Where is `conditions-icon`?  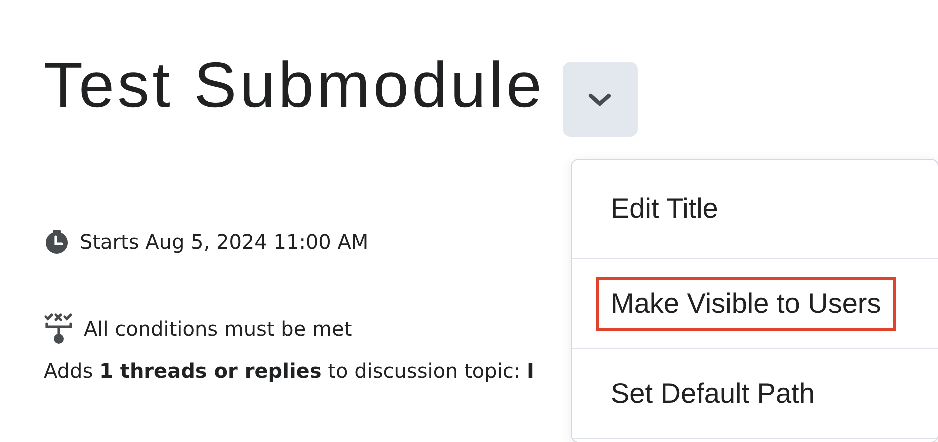 conditions-icon is located at coordinates (59, 329).